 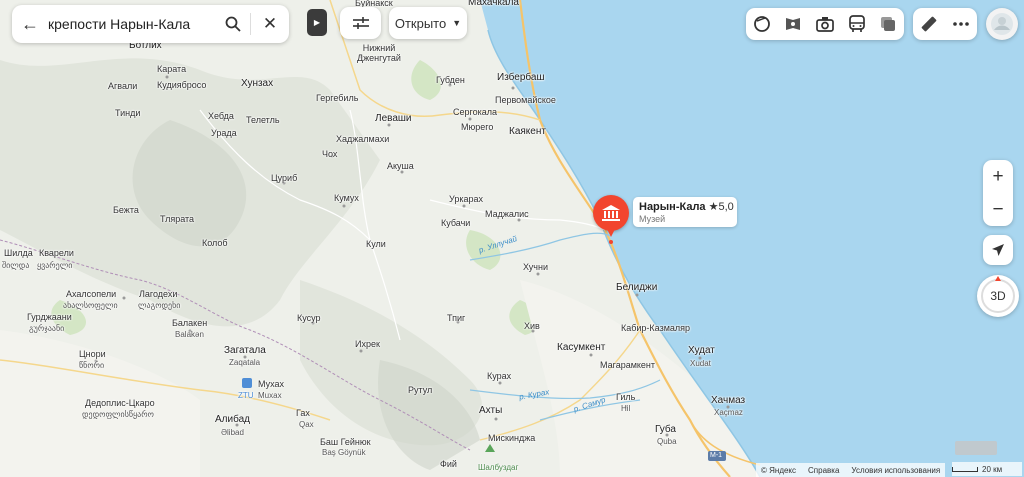 What do you see at coordinates (778, 470) in the screenshot?
I see `copyright-link: © Яндекс` at bounding box center [778, 470].